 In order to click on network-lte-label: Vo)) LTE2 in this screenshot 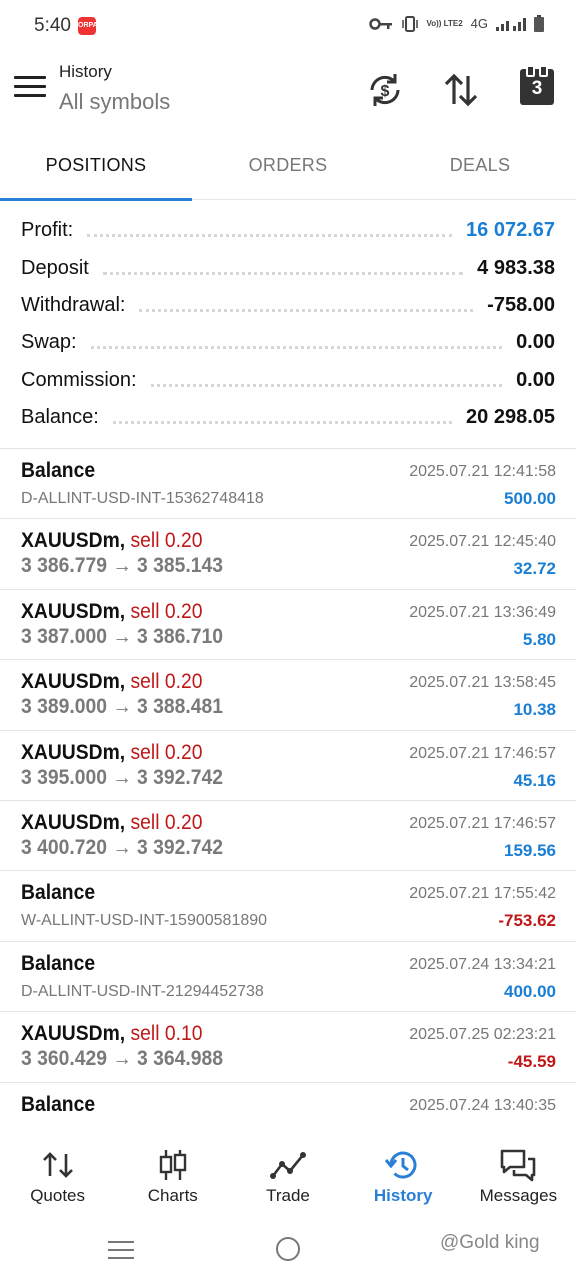, I will do `click(444, 23)`.